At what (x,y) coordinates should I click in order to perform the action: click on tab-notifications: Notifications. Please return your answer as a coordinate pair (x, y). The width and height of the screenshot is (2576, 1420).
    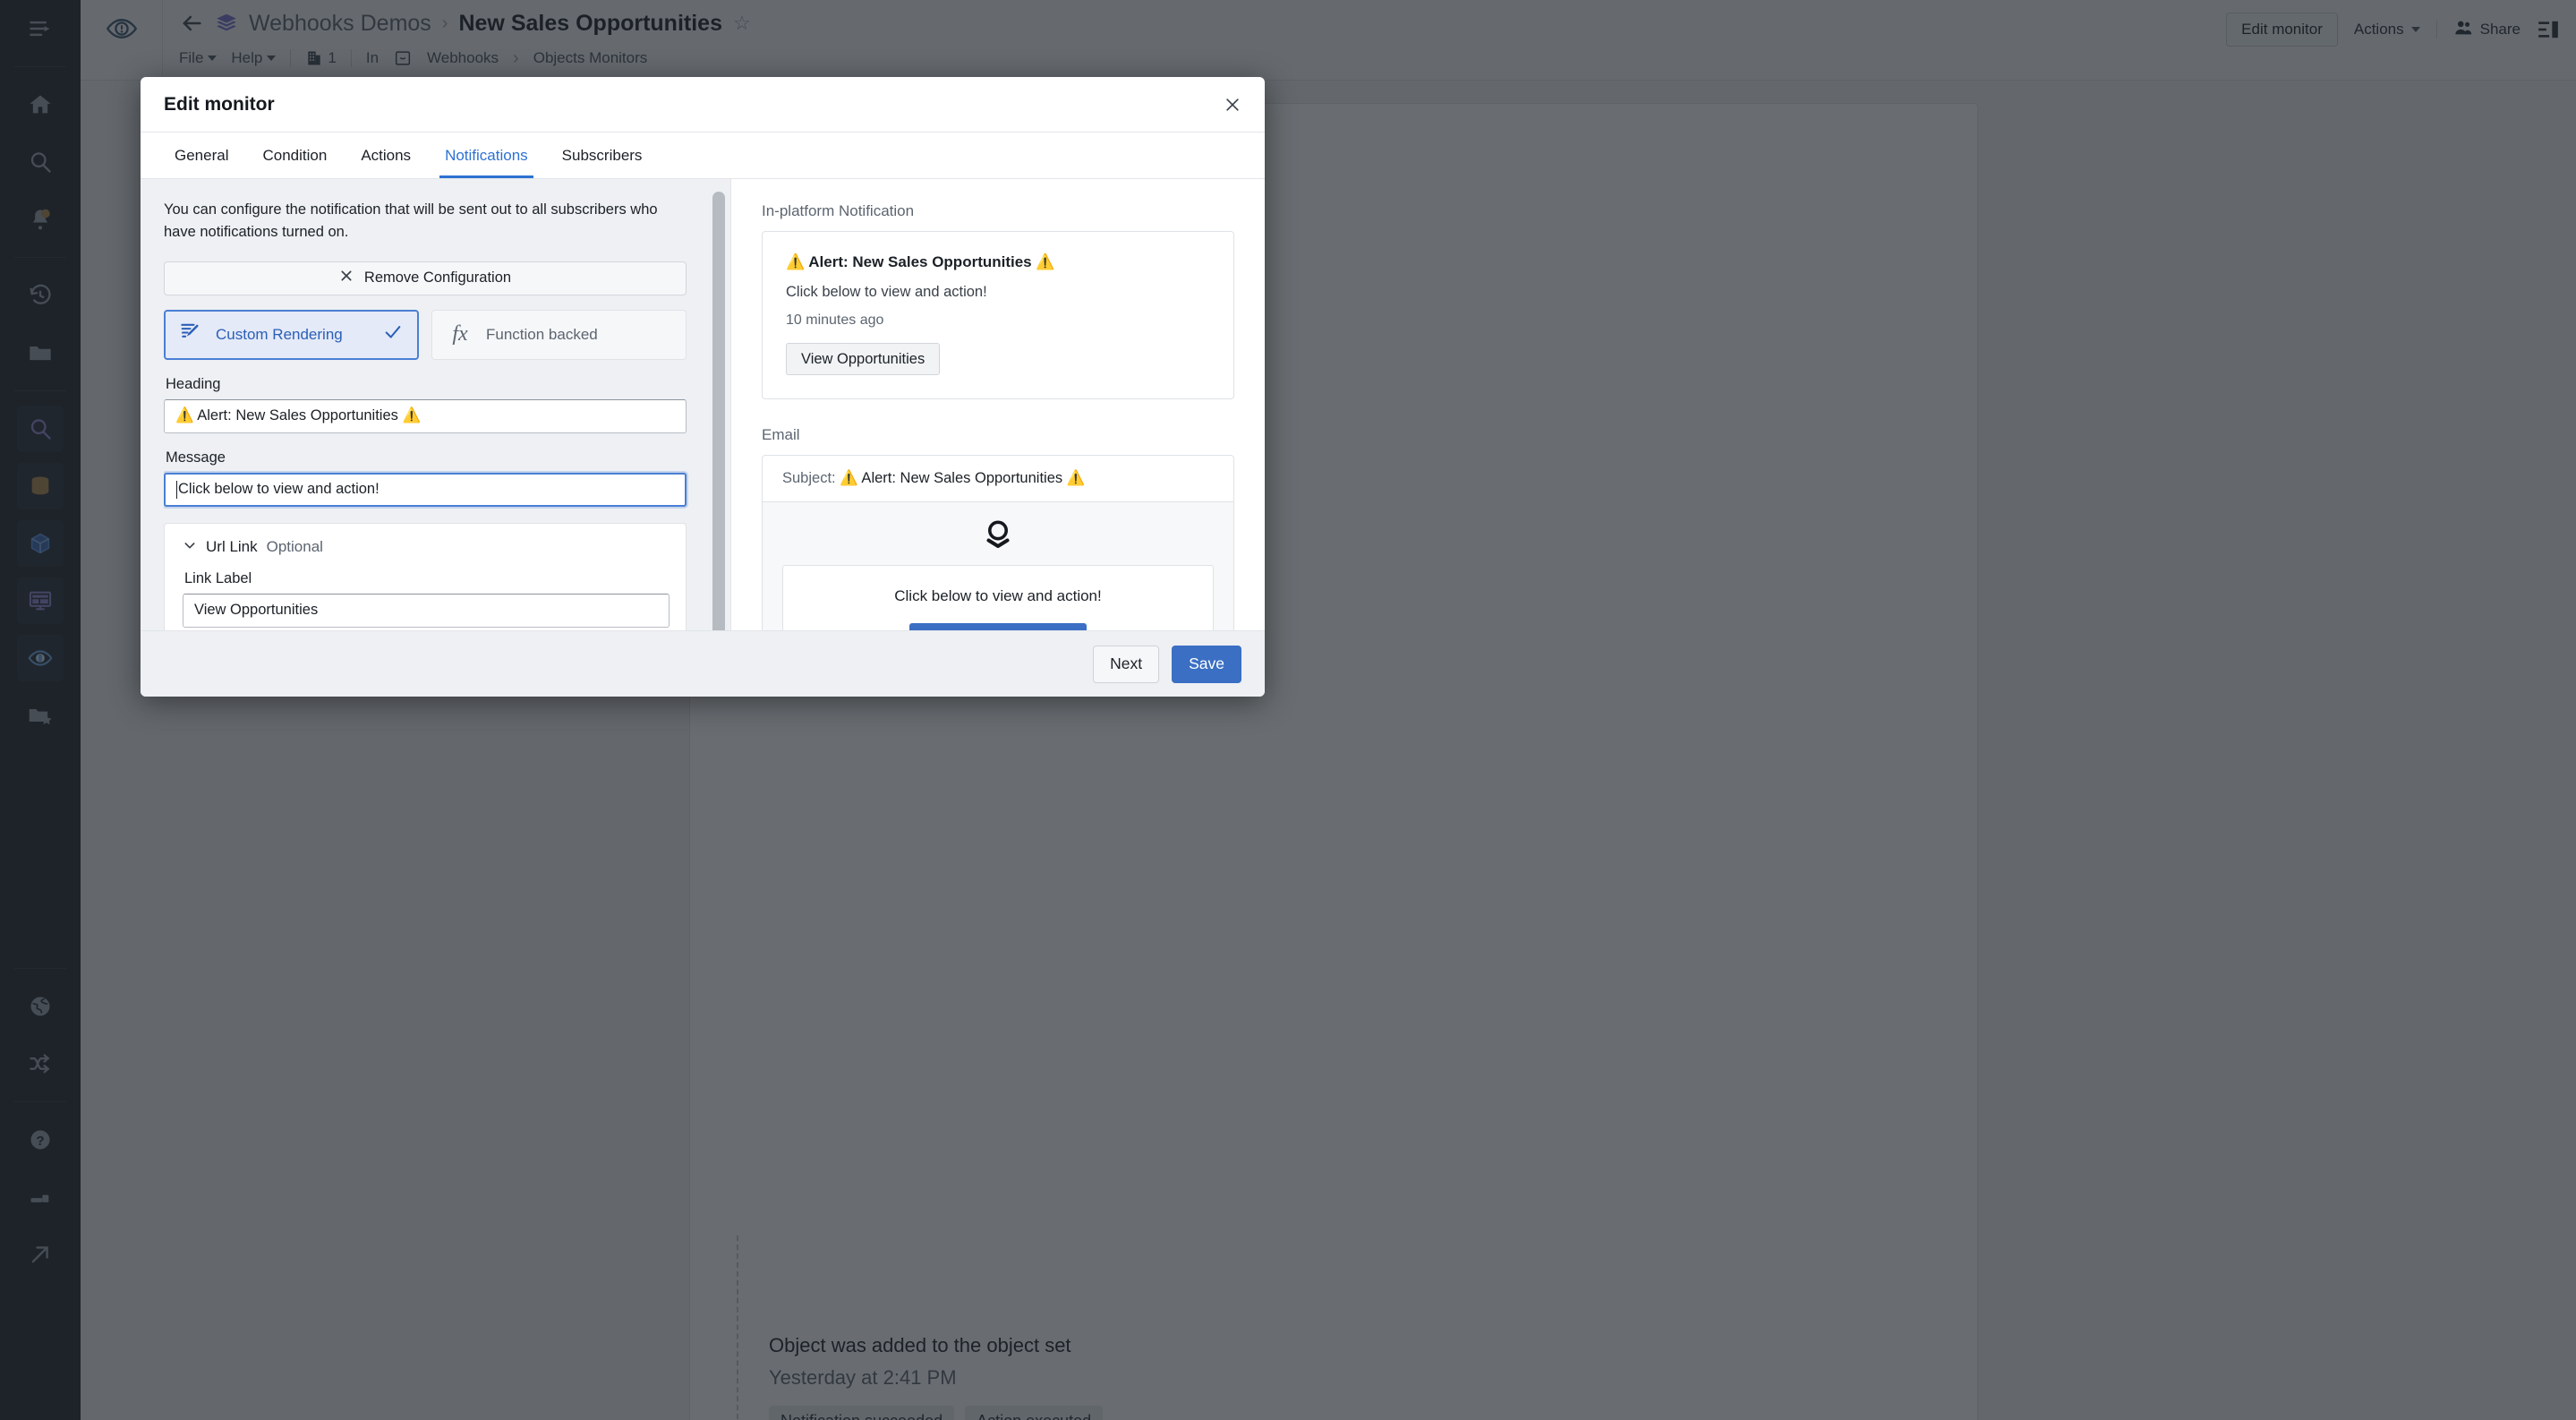
    Looking at the image, I should click on (486, 156).